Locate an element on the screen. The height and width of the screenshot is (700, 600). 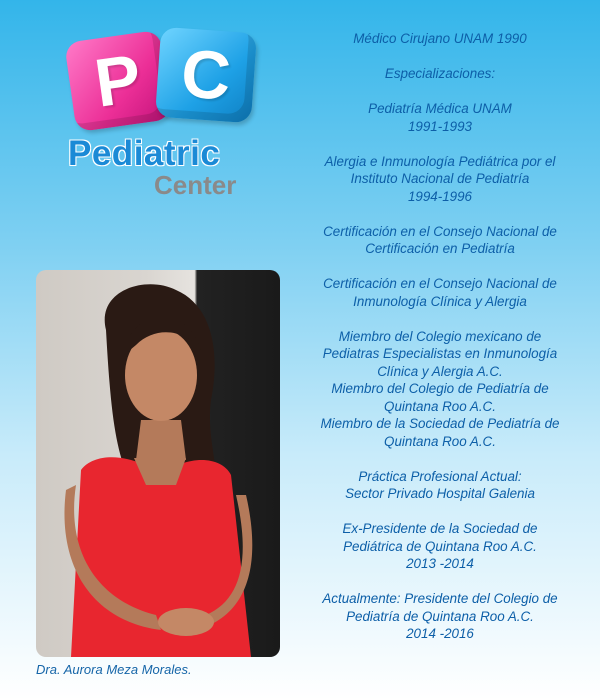
bio-line: 2013 -2014 is located at coordinates (440, 563).